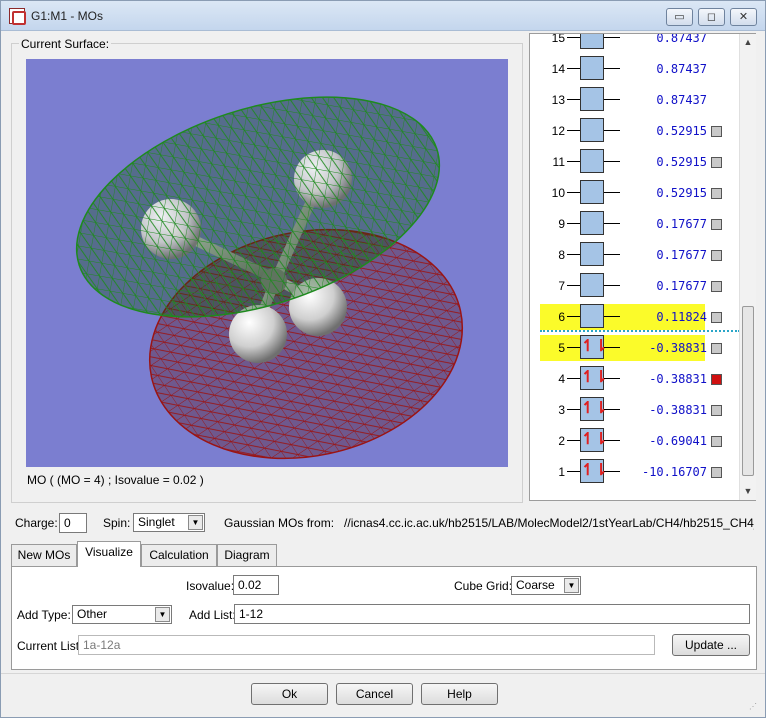 Image resolution: width=766 pixels, height=718 pixels. Describe the element at coordinates (623, 379) in the screenshot. I see `mo-level-row: 4 ↿⇂ -0.38831` at that location.